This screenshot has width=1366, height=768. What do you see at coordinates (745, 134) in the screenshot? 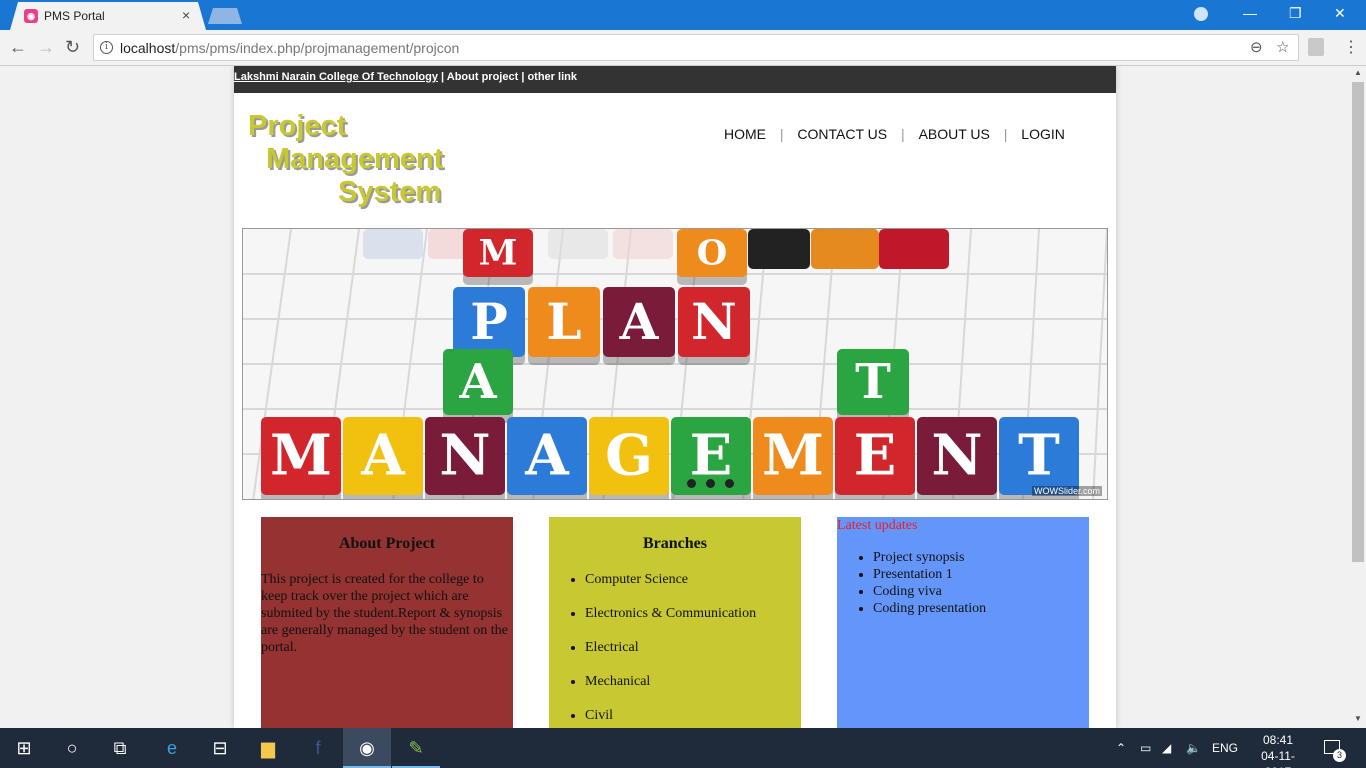
I see `nav-home: HOME` at bounding box center [745, 134].